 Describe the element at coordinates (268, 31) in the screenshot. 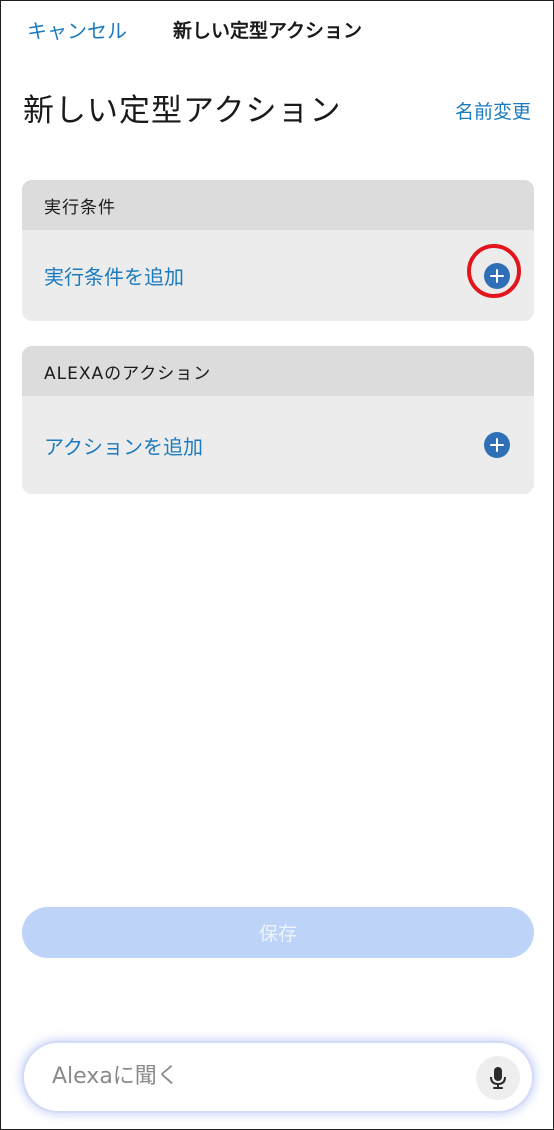

I see `nav-title: 新しい定型アクション` at that location.